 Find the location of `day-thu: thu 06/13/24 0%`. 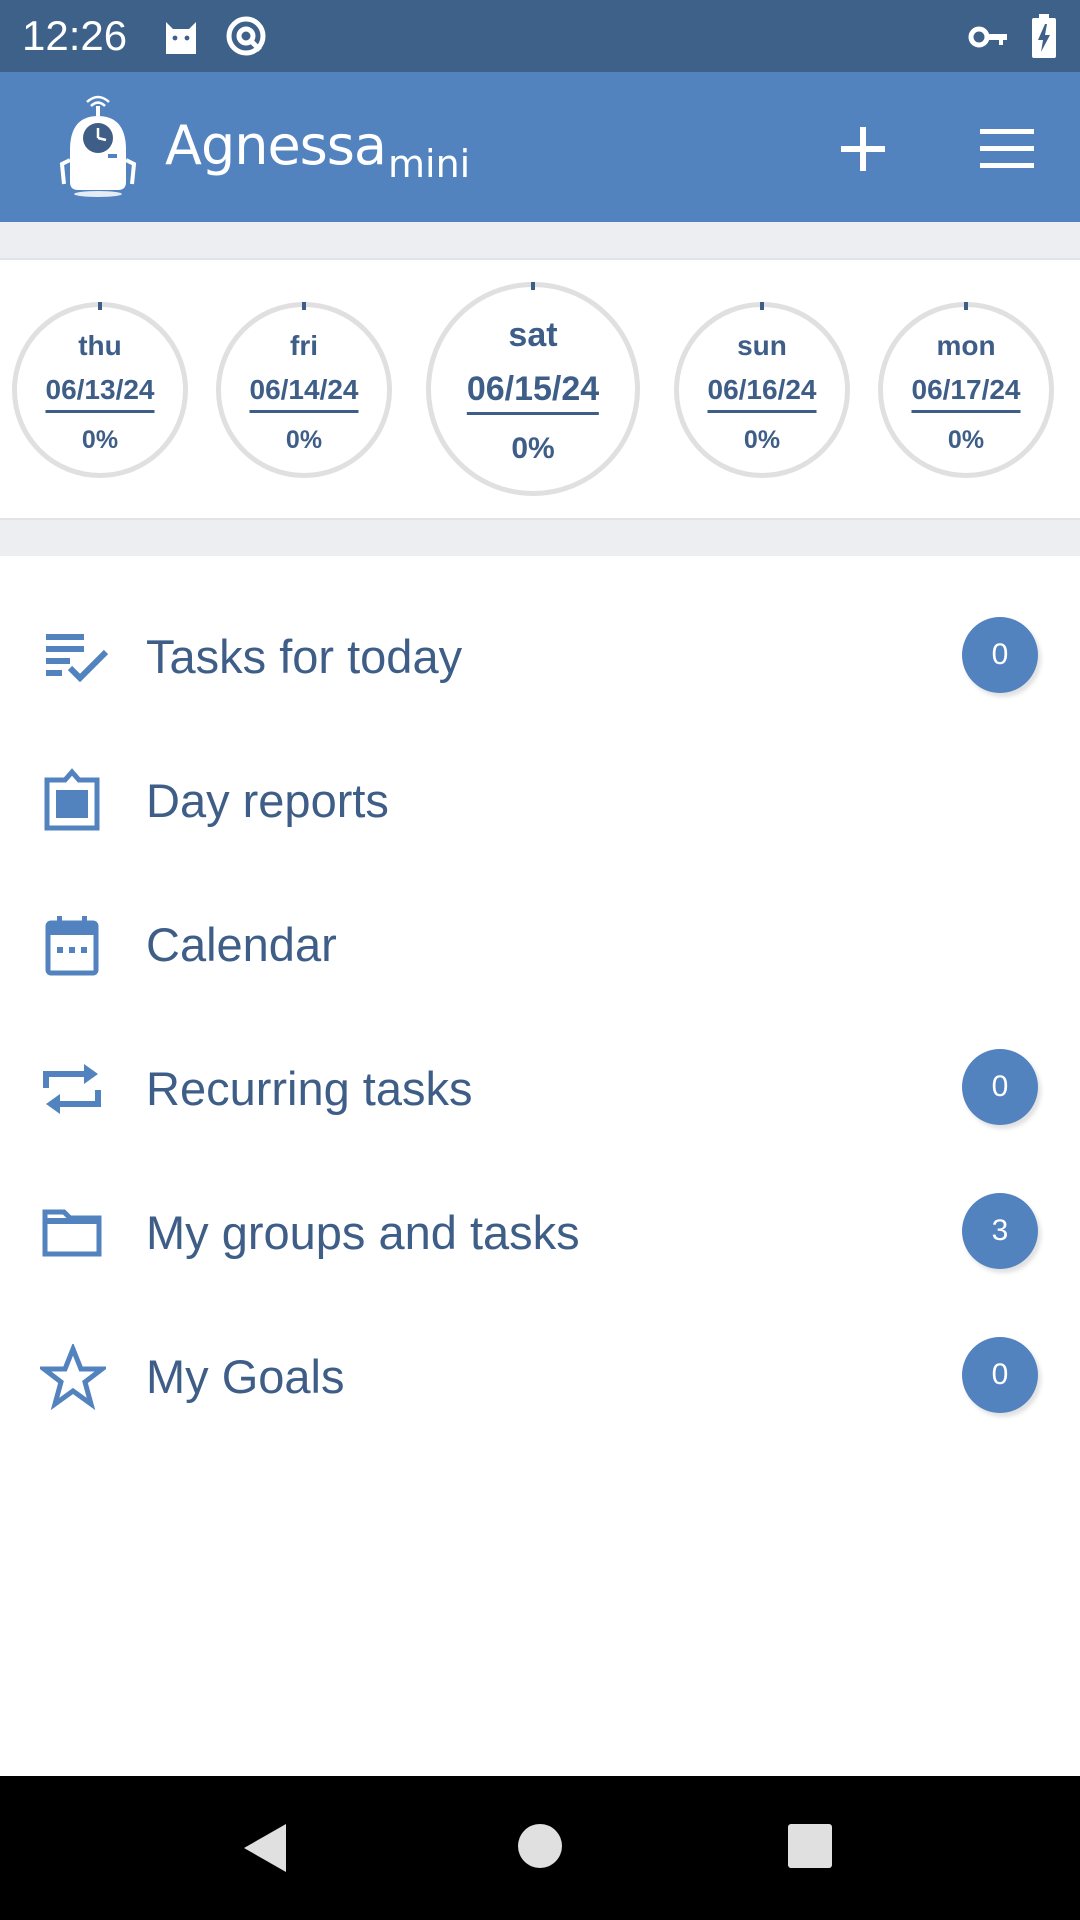

day-thu: thu 06/13/24 0% is located at coordinates (100, 390).